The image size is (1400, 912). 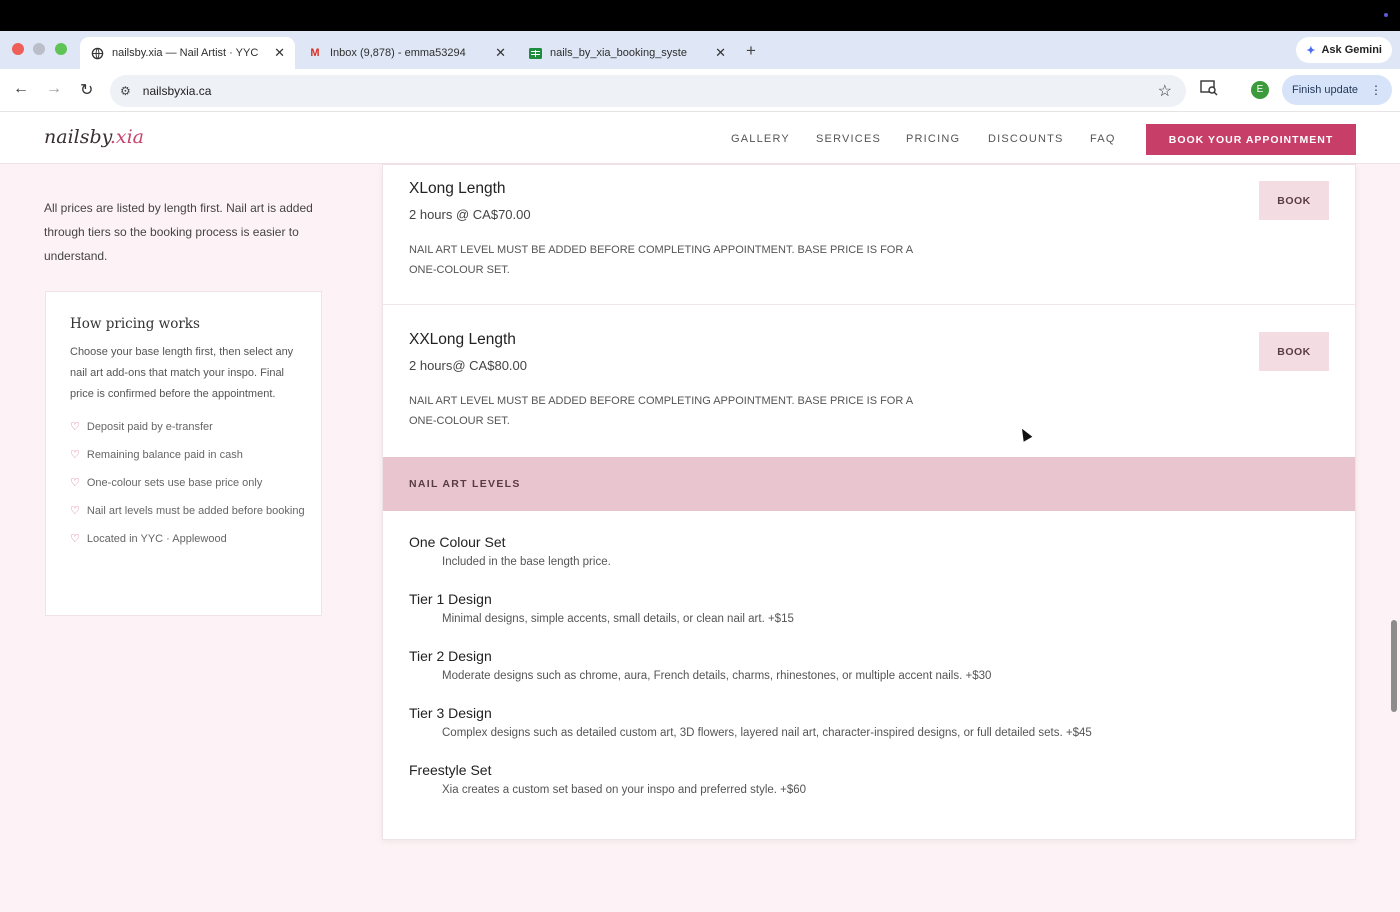 I want to click on new-tab-button: +, so click(x=751, y=51).